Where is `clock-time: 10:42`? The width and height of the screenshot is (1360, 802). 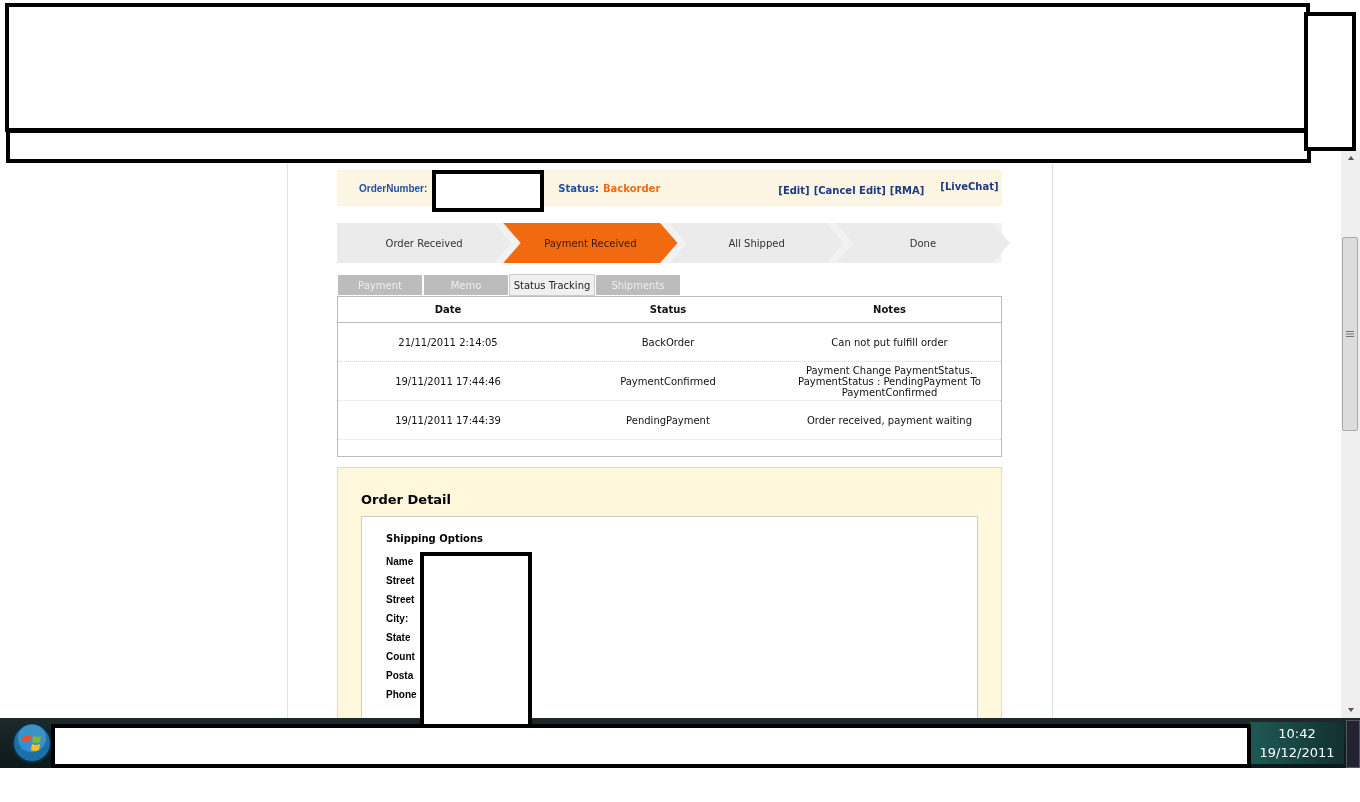
clock-time: 10:42 is located at coordinates (1297, 734).